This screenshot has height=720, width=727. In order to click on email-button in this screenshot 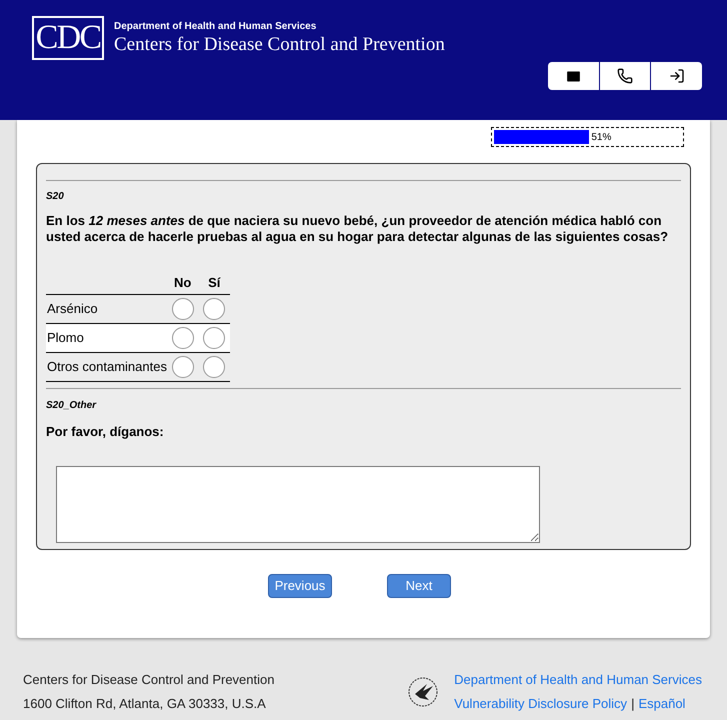, I will do `click(573, 76)`.